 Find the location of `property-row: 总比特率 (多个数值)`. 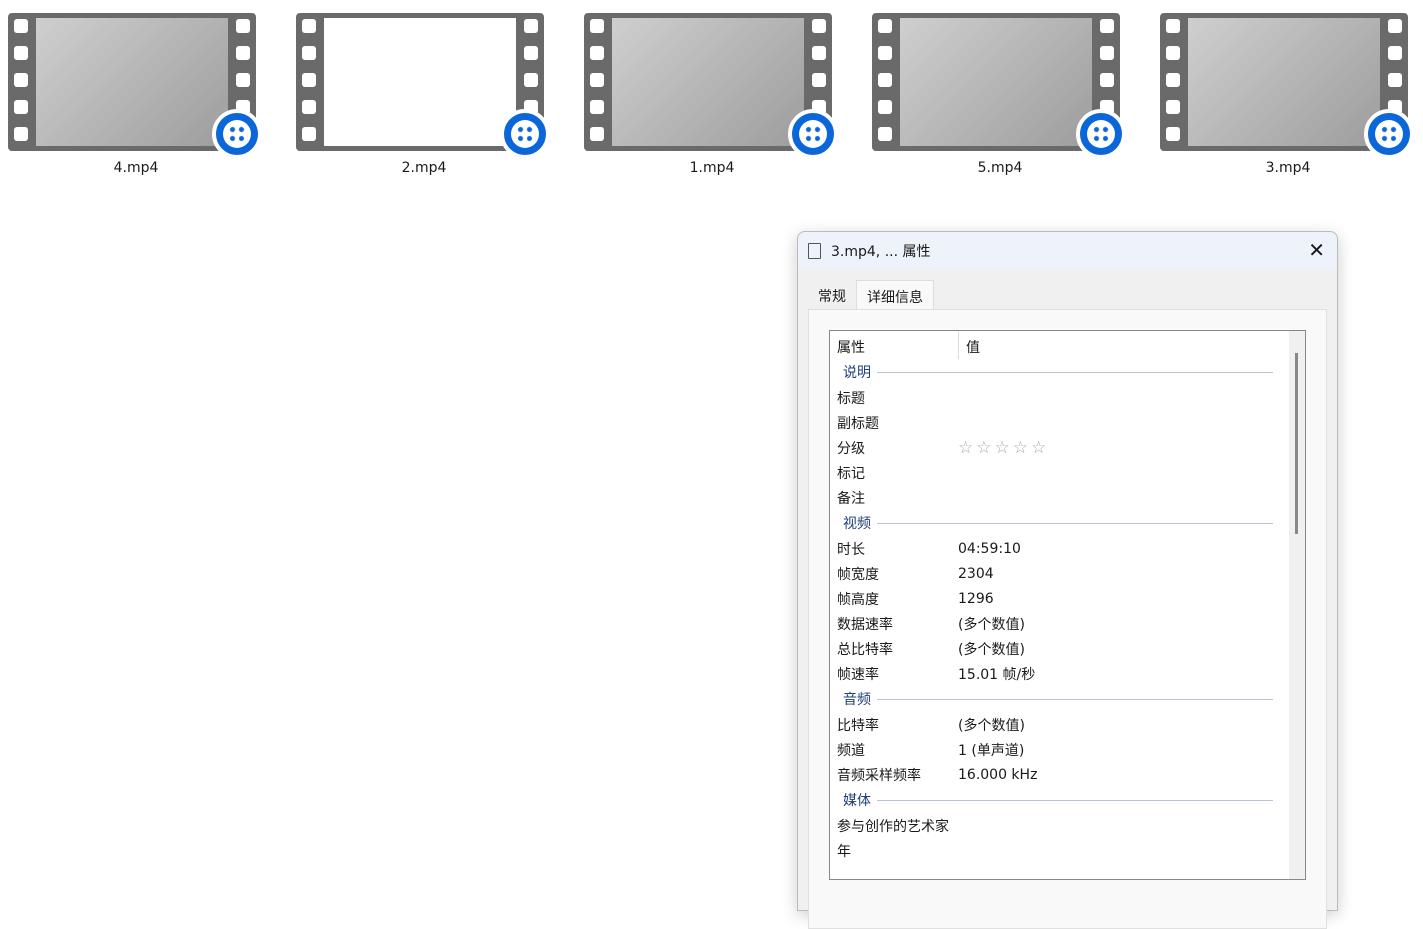

property-row: 总比特率 (多个数值) is located at coordinates (1067, 648).